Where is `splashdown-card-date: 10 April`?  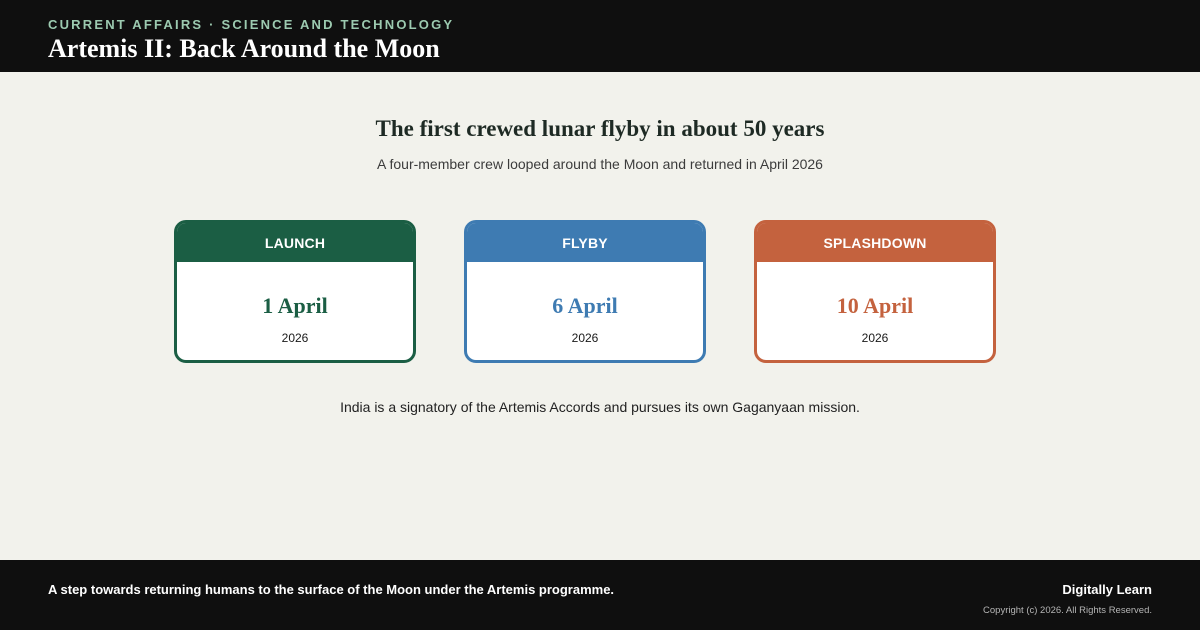
splashdown-card-date: 10 April is located at coordinates (875, 305).